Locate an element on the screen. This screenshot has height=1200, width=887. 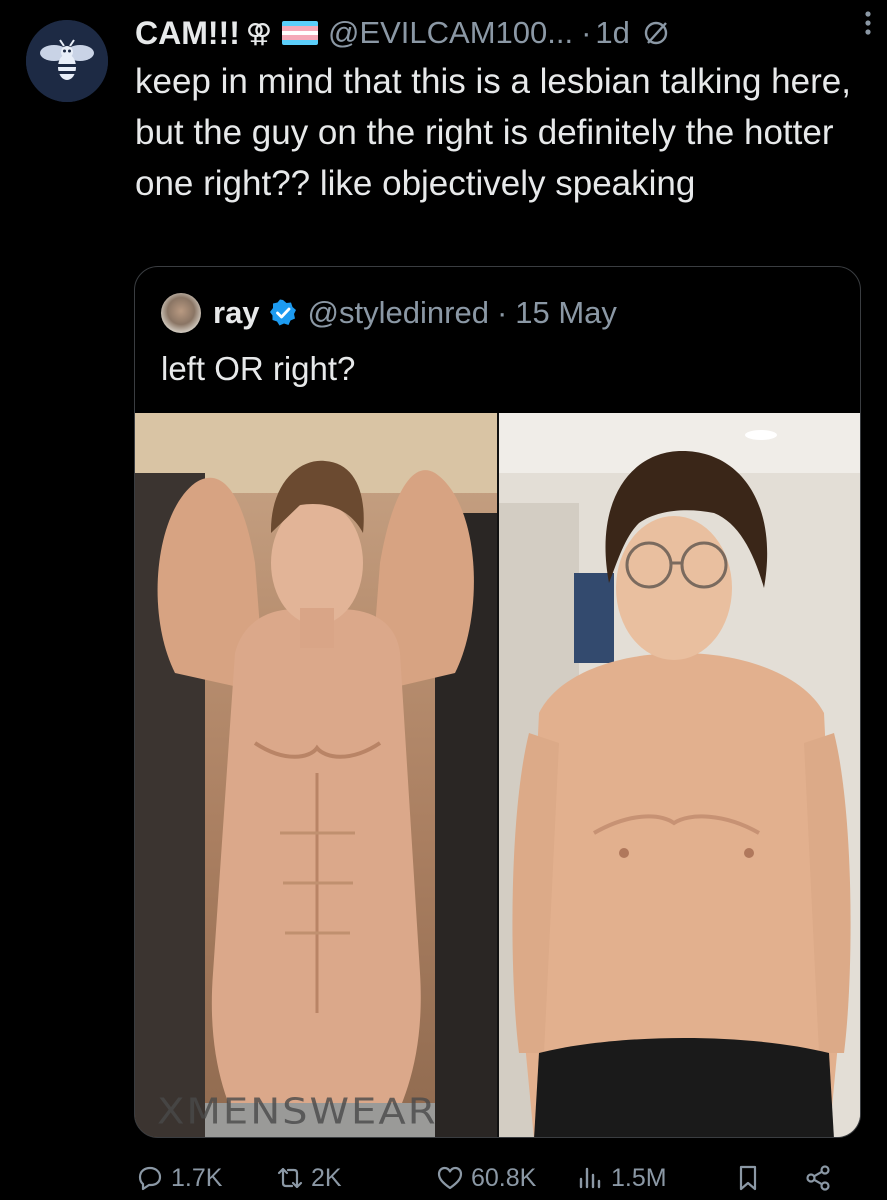
reply-button: 1.7K is located at coordinates (178, 1178).